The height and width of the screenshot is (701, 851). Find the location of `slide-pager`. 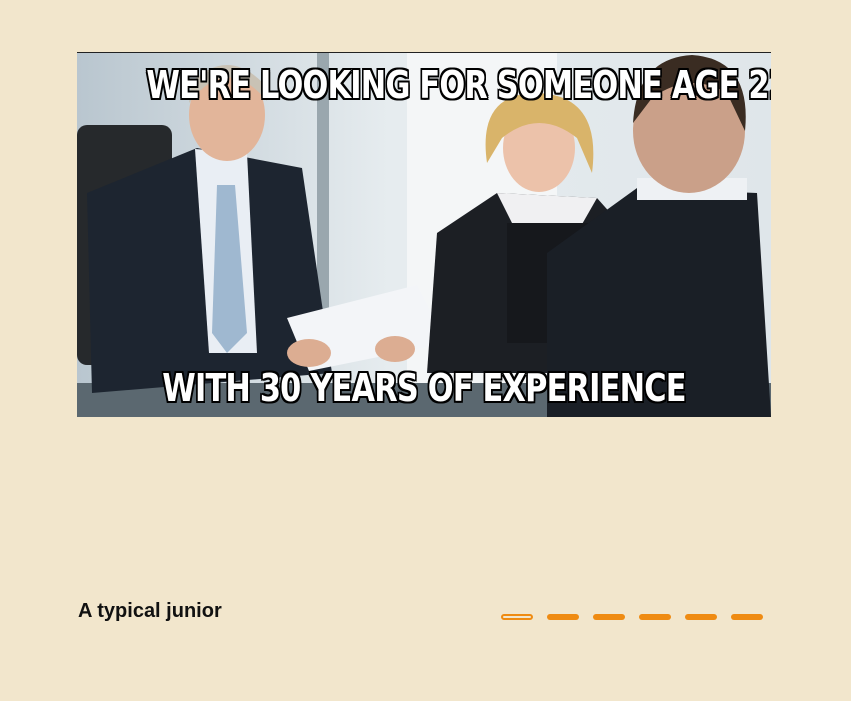

slide-pager is located at coordinates (632, 617).